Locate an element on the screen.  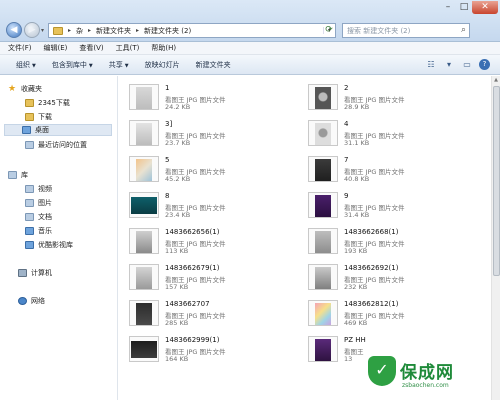
breadcrumb-item: 新建文件夹 is located at coordinates (113, 31).